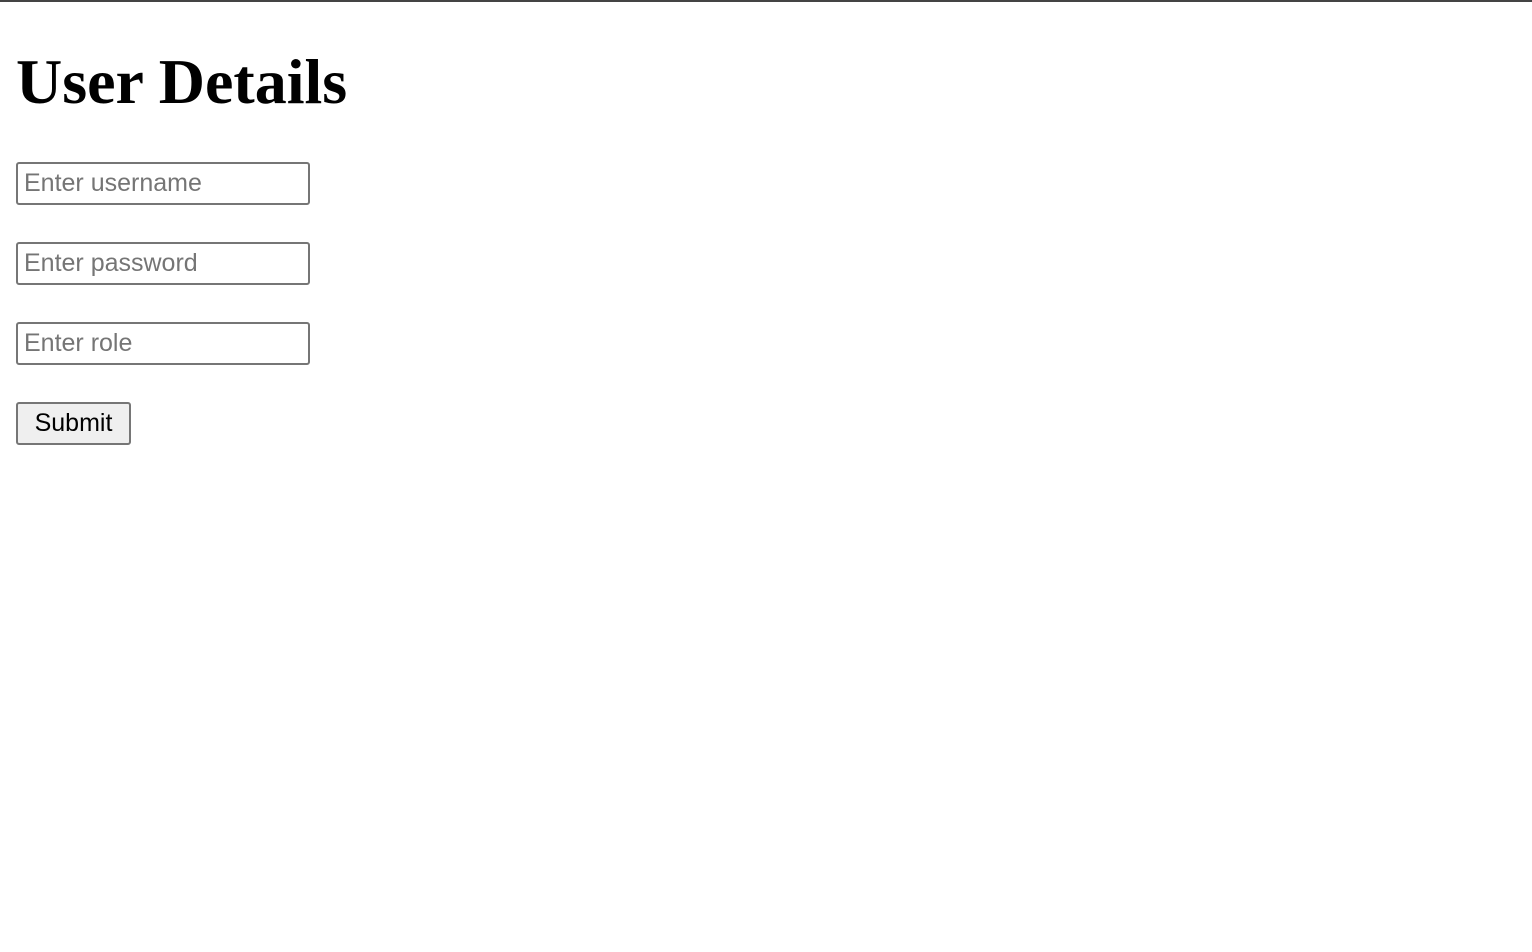  What do you see at coordinates (182, 81) in the screenshot?
I see `page-title: User Details` at bounding box center [182, 81].